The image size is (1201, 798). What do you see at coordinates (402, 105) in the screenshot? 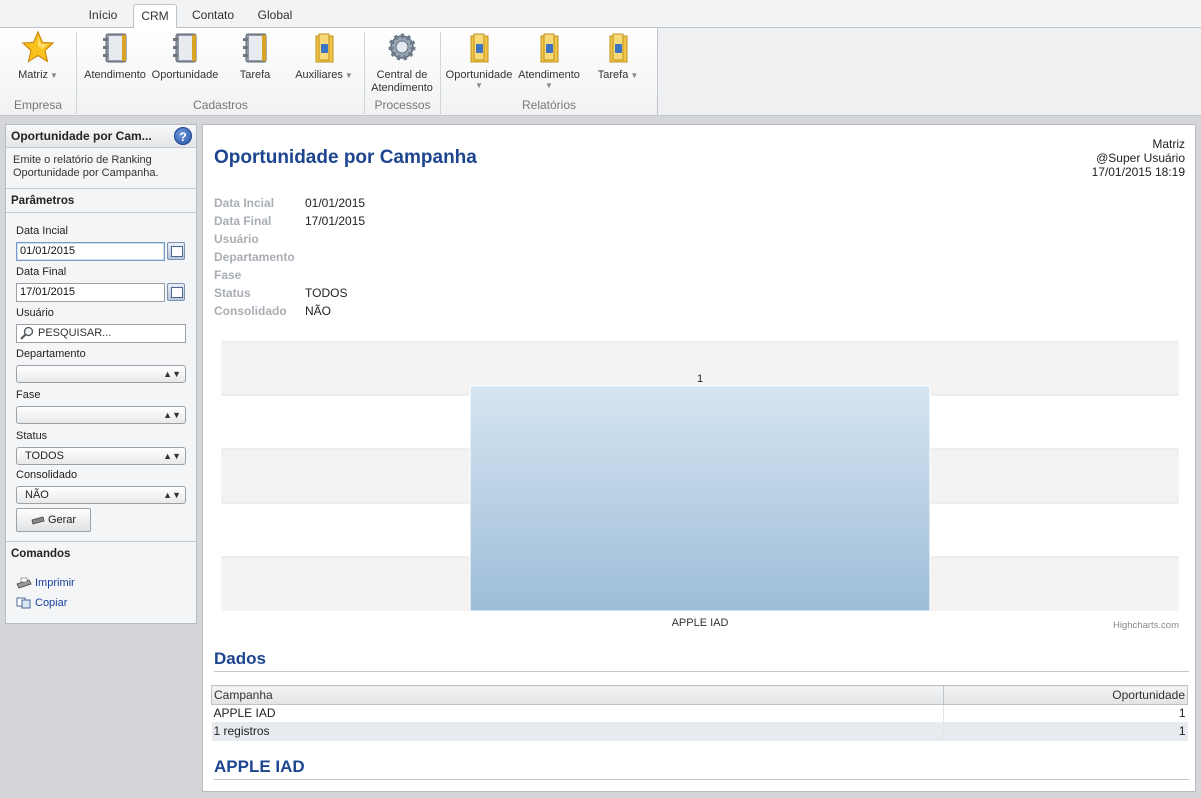
I see `group-label-processos: Processos` at bounding box center [402, 105].